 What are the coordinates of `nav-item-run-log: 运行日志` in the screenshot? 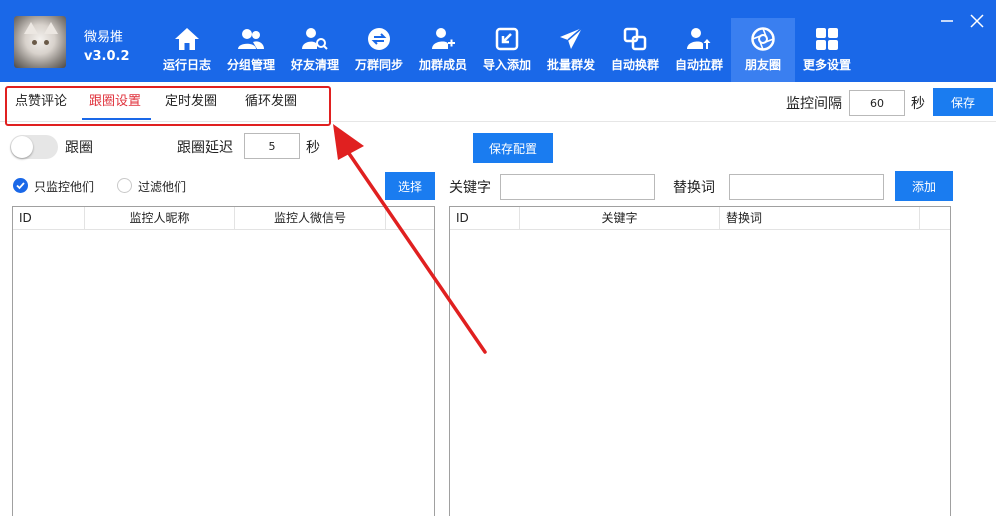 It's located at (187, 50).